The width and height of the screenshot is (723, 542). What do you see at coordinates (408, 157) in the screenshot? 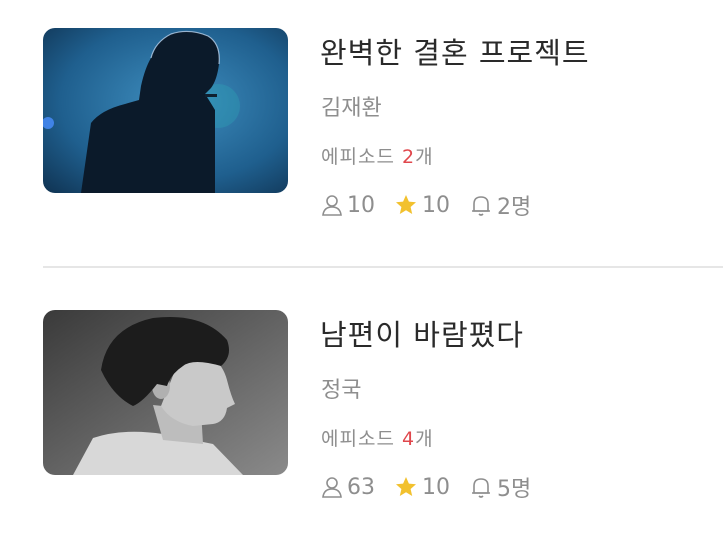
I see `episode-number: 2` at bounding box center [408, 157].